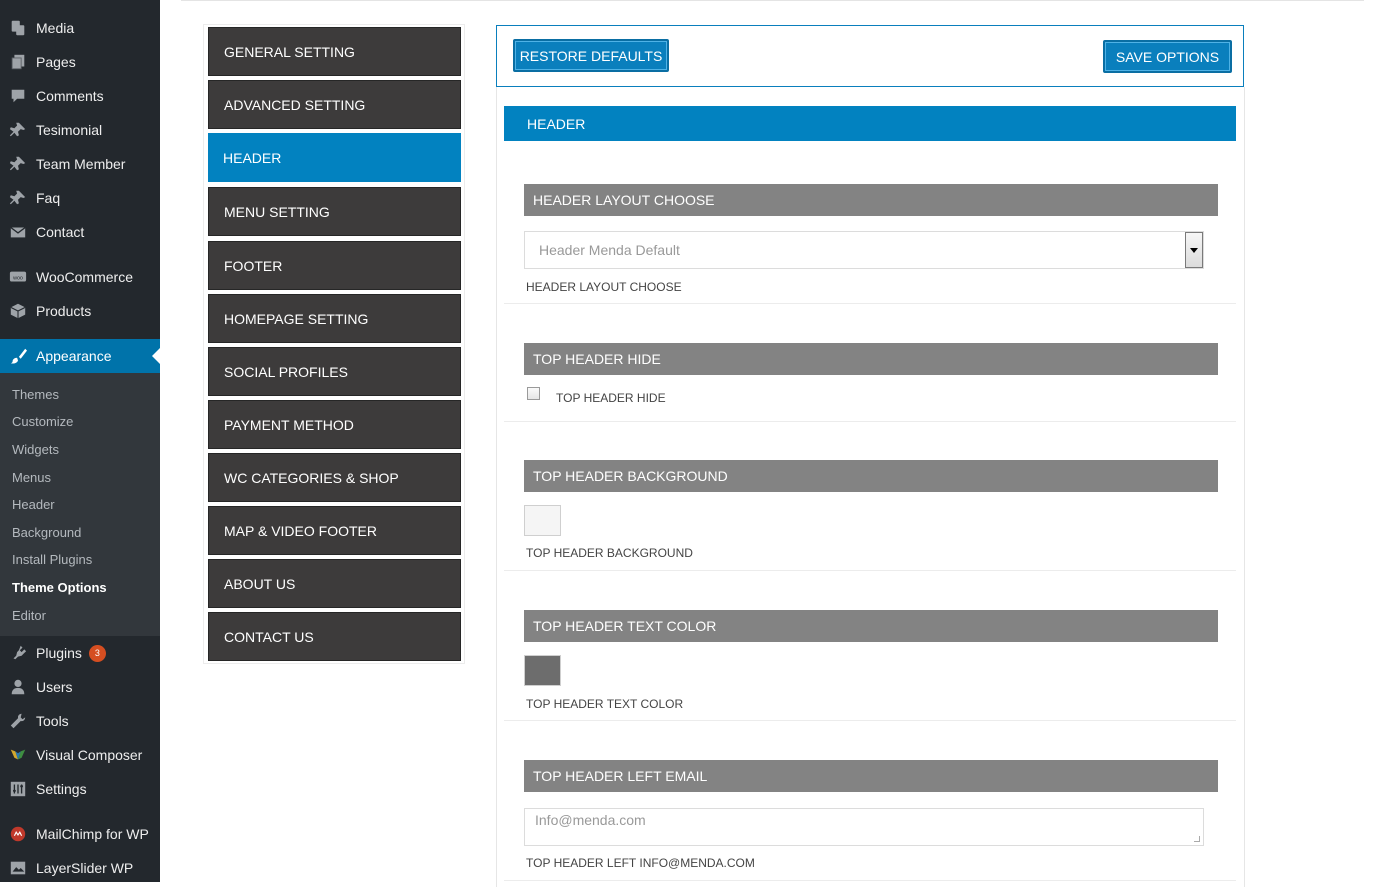  What do you see at coordinates (334, 424) in the screenshot?
I see `nav-payment-method: PAYMENT METHOD` at bounding box center [334, 424].